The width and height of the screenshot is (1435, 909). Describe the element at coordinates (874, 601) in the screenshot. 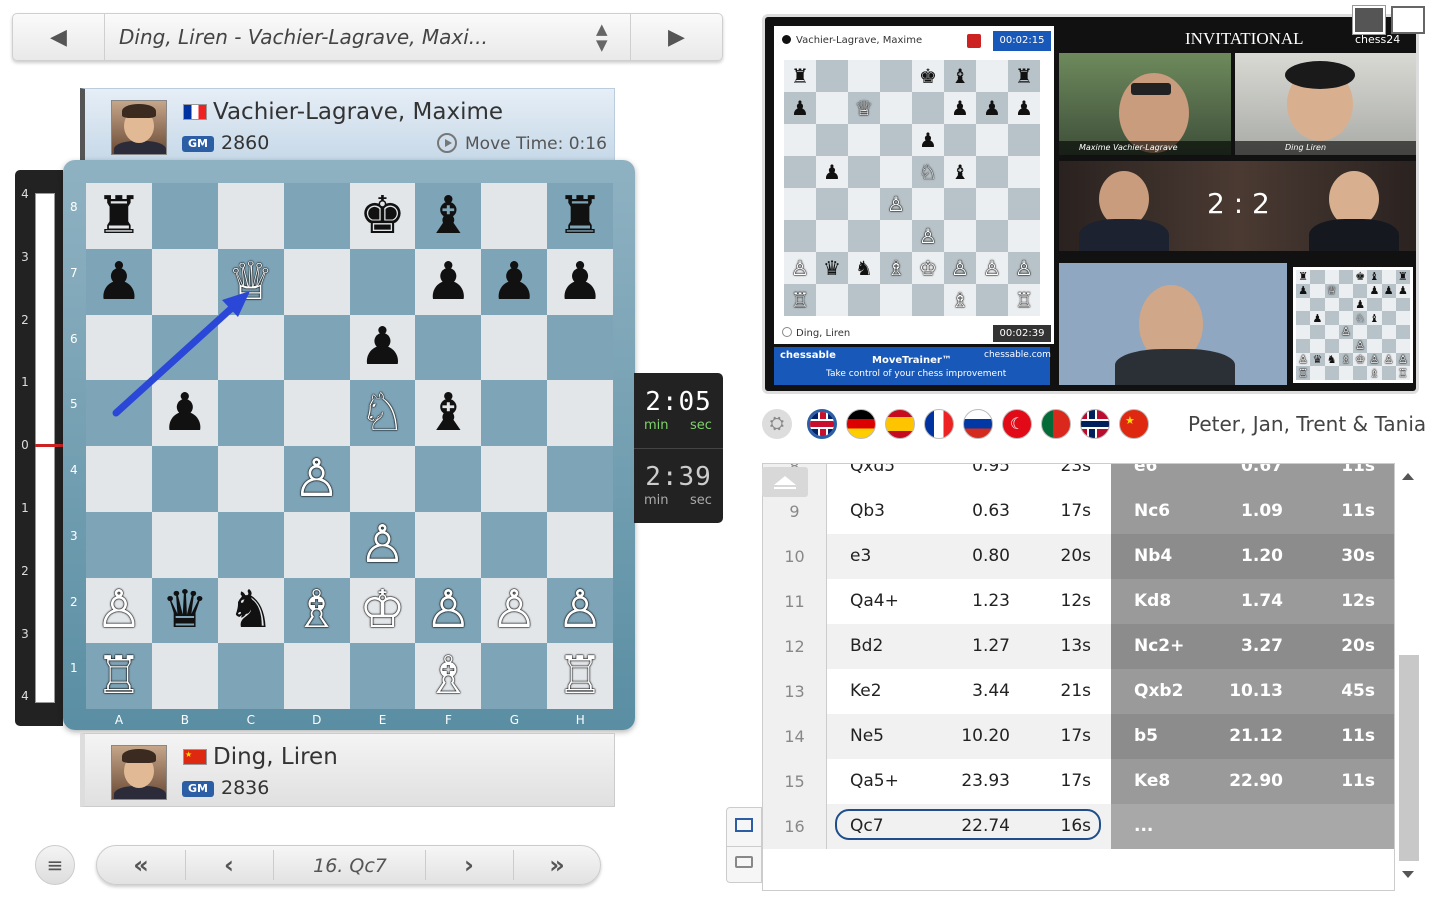

I see `white-move: Qa4+` at that location.